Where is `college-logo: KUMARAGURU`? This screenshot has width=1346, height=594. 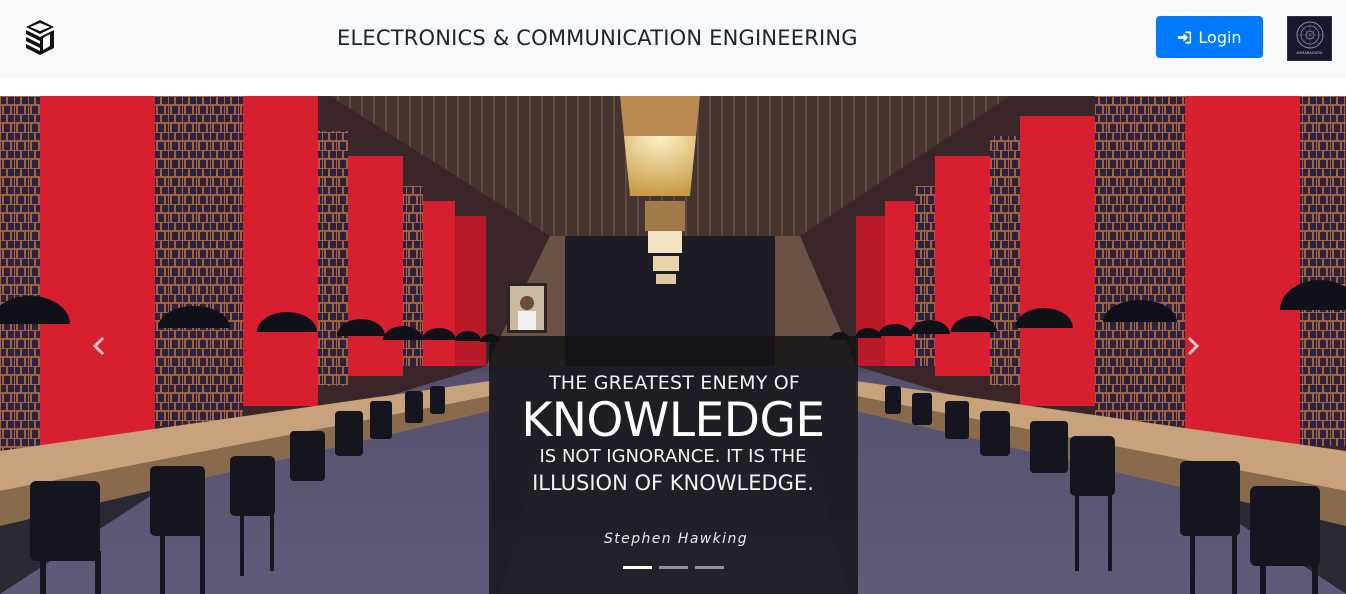
college-logo: KUMARAGURU is located at coordinates (1309, 38).